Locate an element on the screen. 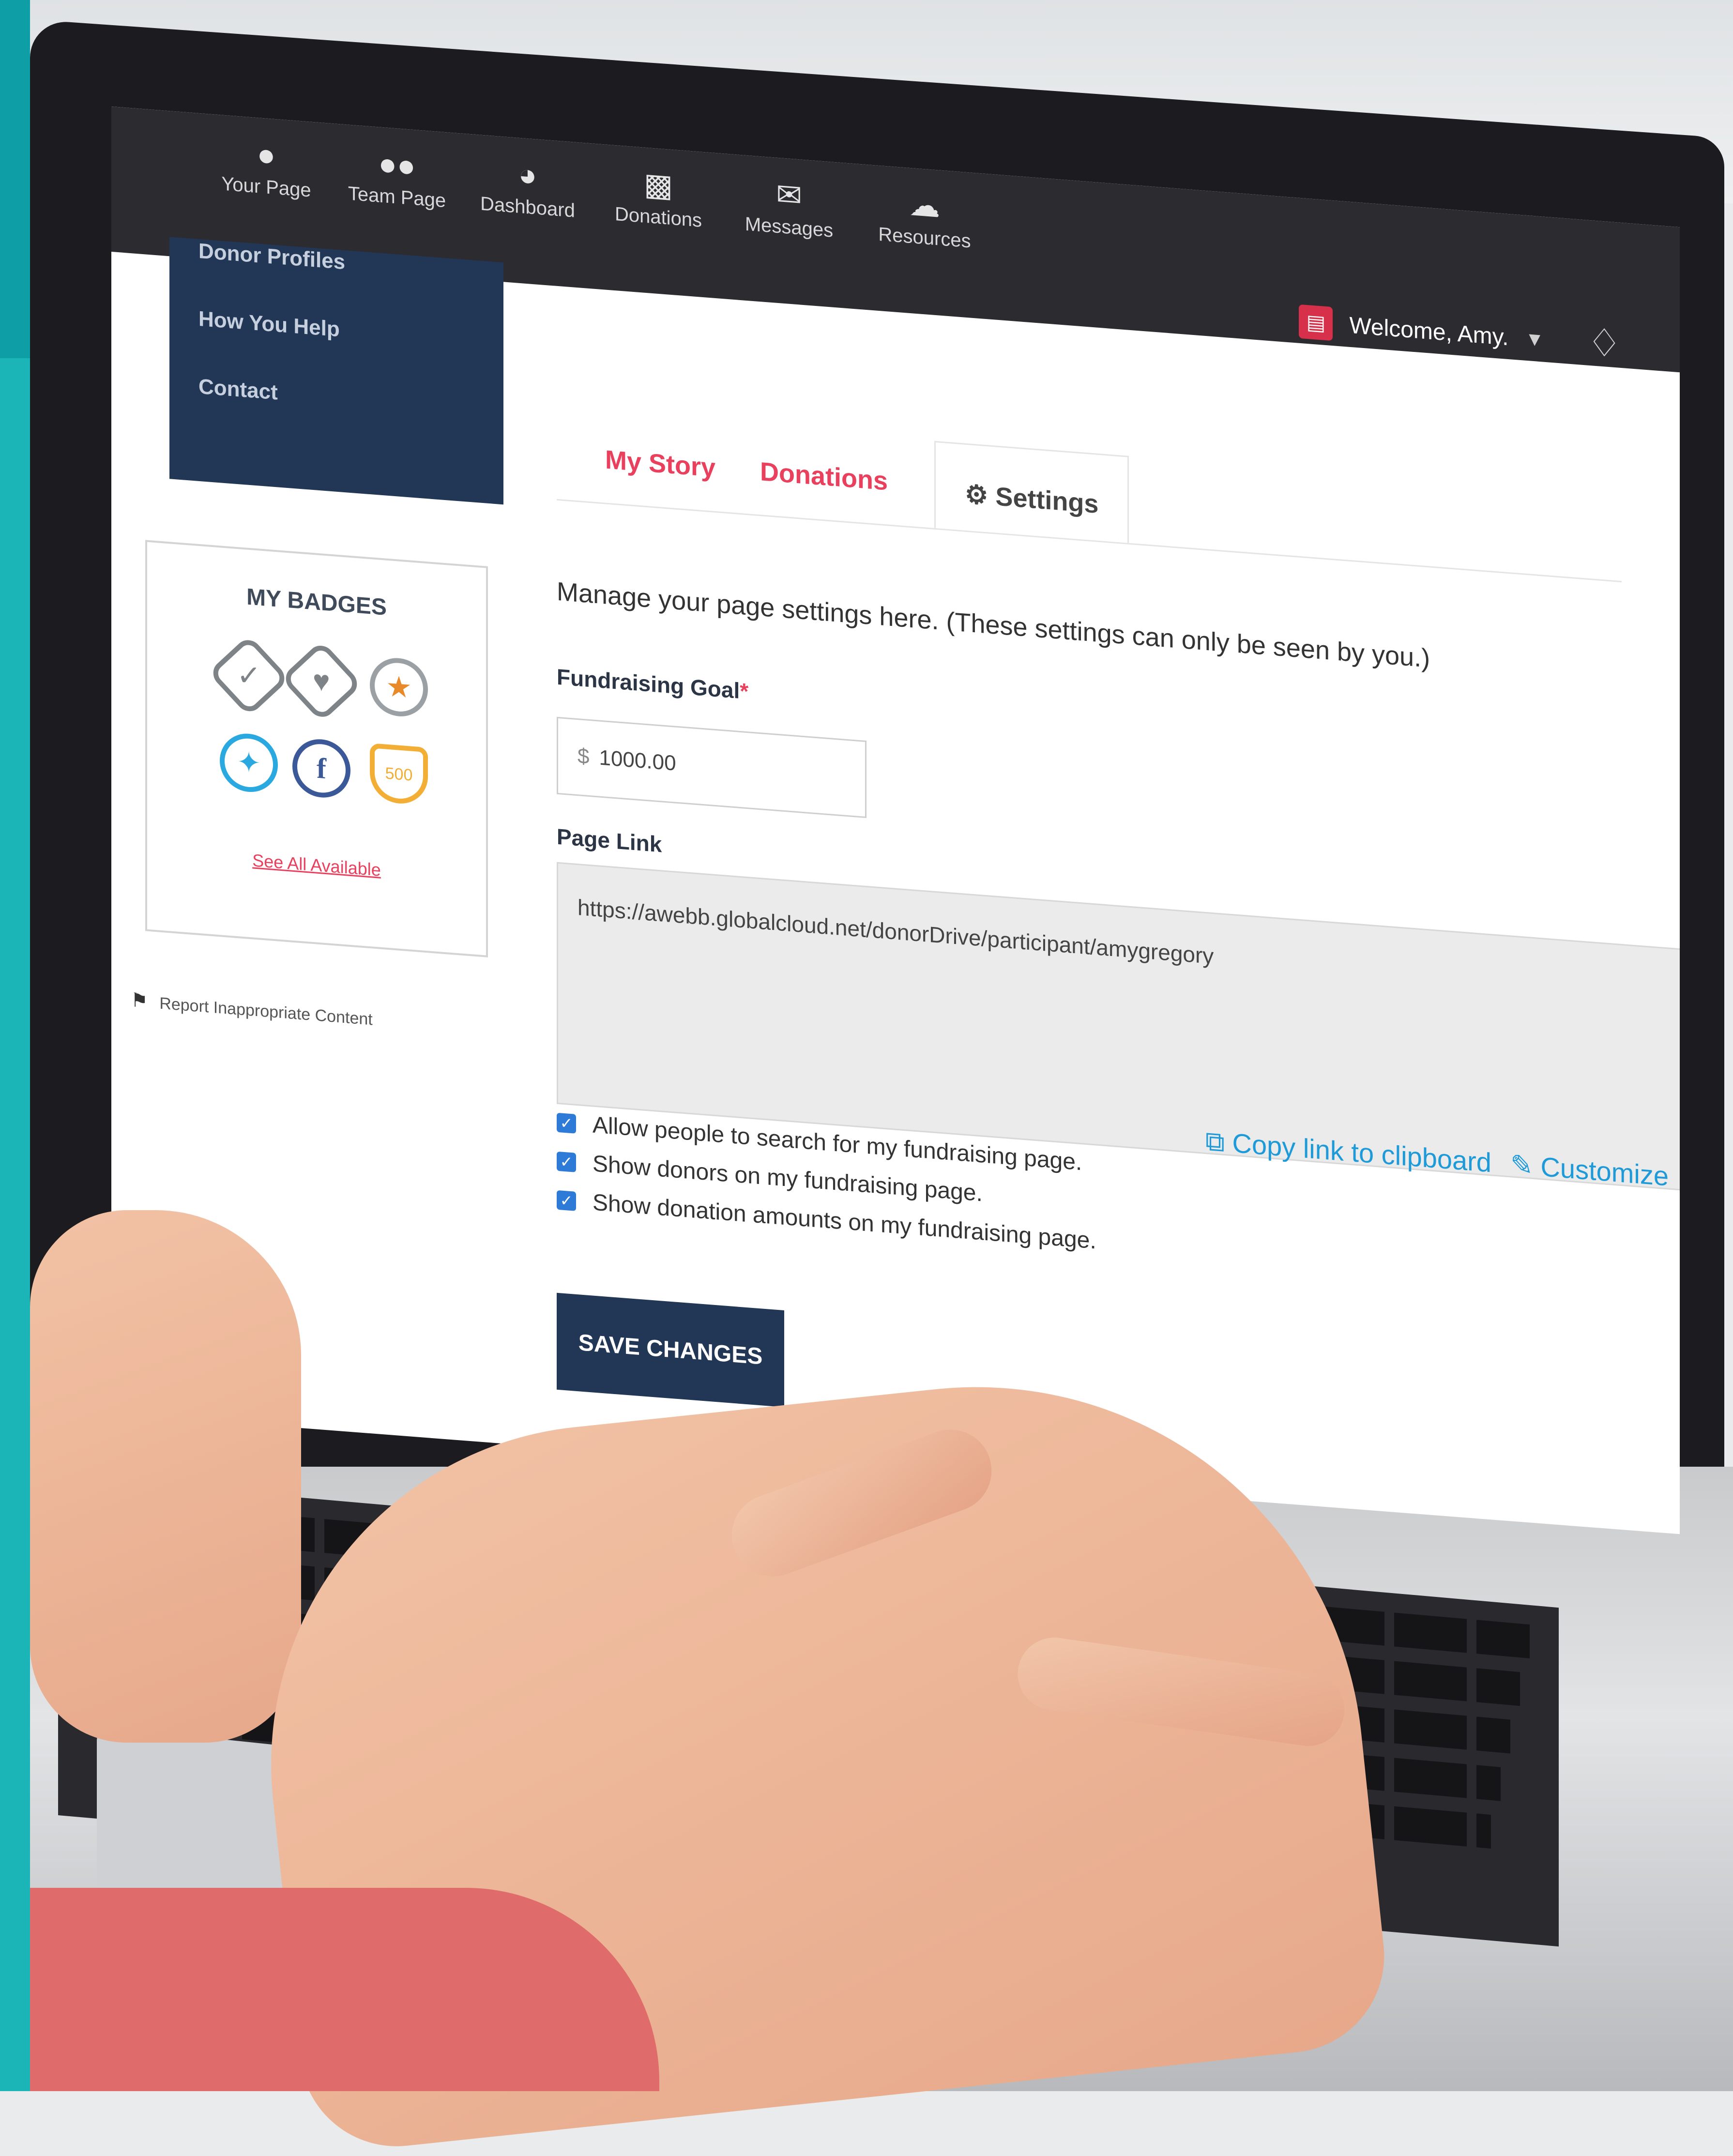 Image resolution: width=1733 pixels, height=2156 pixels. report-label: Report Inappropriate Content is located at coordinates (266, 1011).